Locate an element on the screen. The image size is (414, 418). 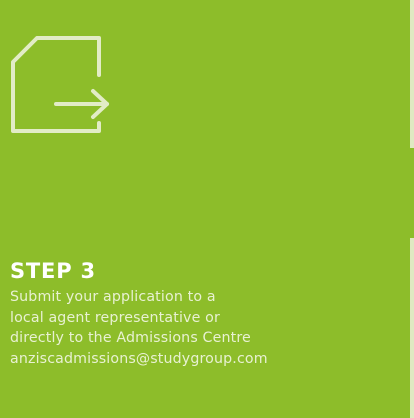
edge-tab-top is located at coordinates (412, 74).